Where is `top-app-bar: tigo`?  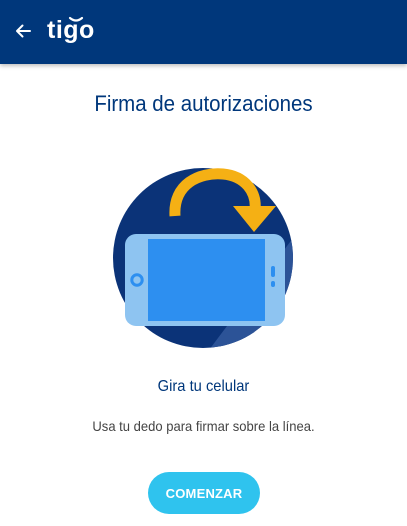 top-app-bar: tigo is located at coordinates (203, 32).